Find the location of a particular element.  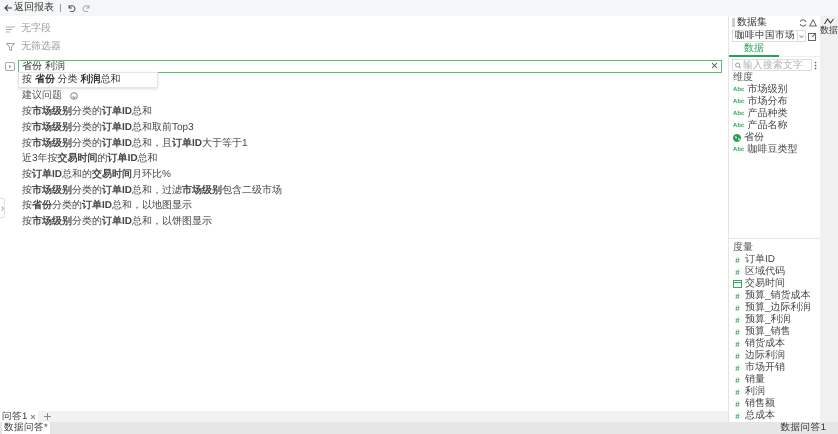

field-item: 销量 is located at coordinates (755, 380).